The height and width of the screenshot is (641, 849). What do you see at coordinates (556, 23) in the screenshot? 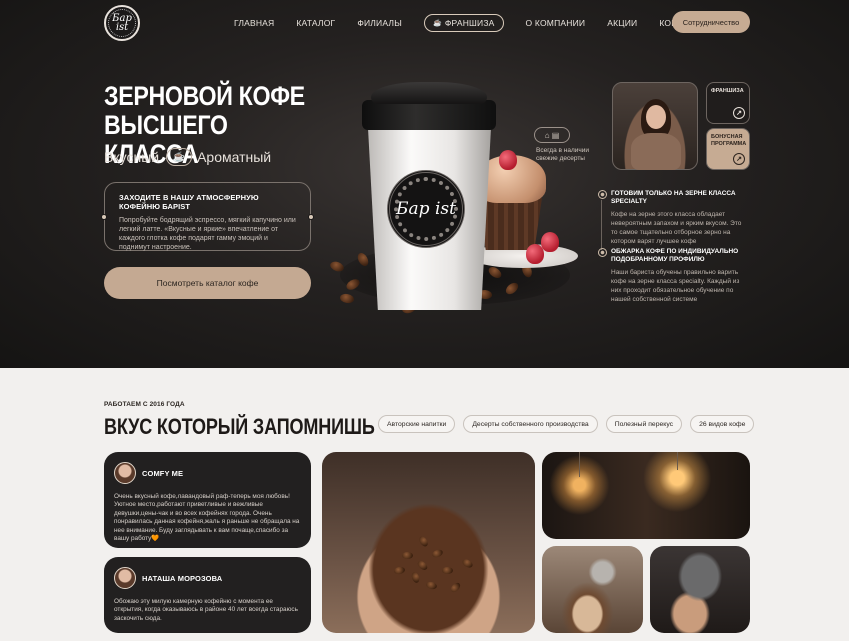
I see `nav-about: О КОМПАНИИ` at bounding box center [556, 23].